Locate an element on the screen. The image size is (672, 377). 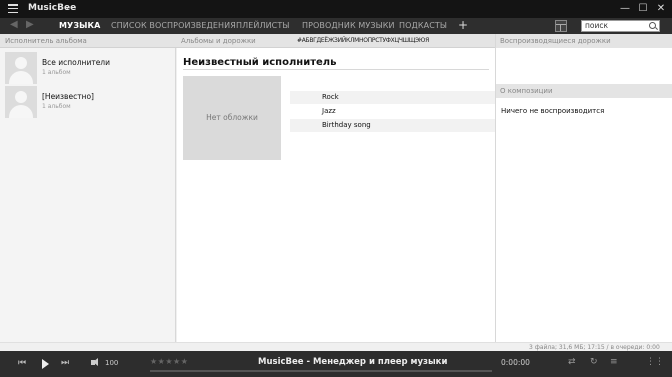
track-row: Rock is located at coordinates (392, 97).